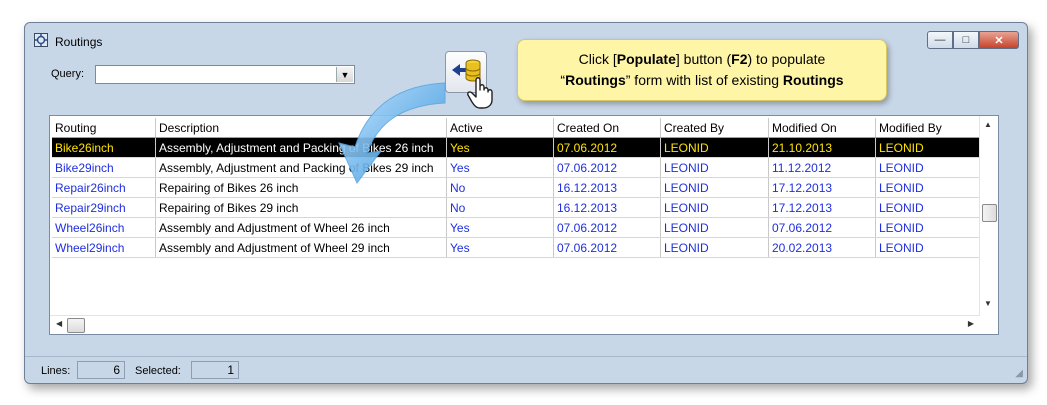 Image resolution: width=1047 pixels, height=405 pixels. I want to click on callout-bold-populate: Populate, so click(646, 59).